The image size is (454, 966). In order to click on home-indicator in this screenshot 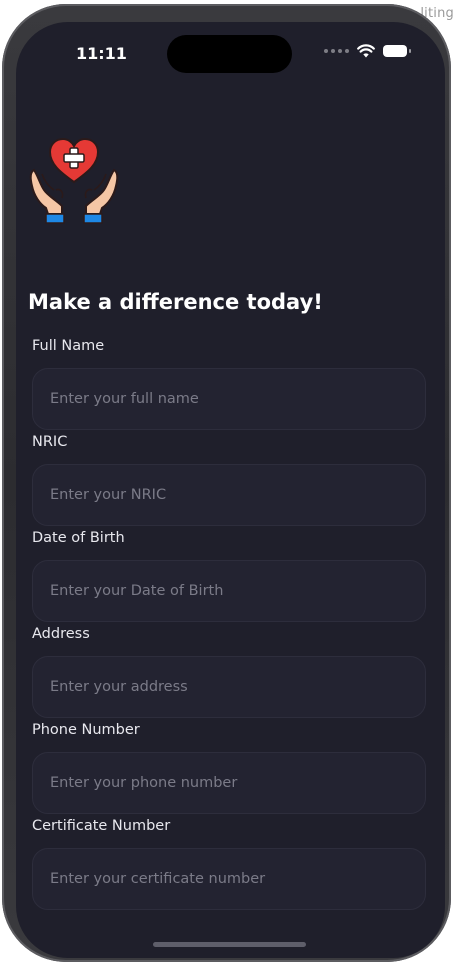, I will do `click(229, 944)`.